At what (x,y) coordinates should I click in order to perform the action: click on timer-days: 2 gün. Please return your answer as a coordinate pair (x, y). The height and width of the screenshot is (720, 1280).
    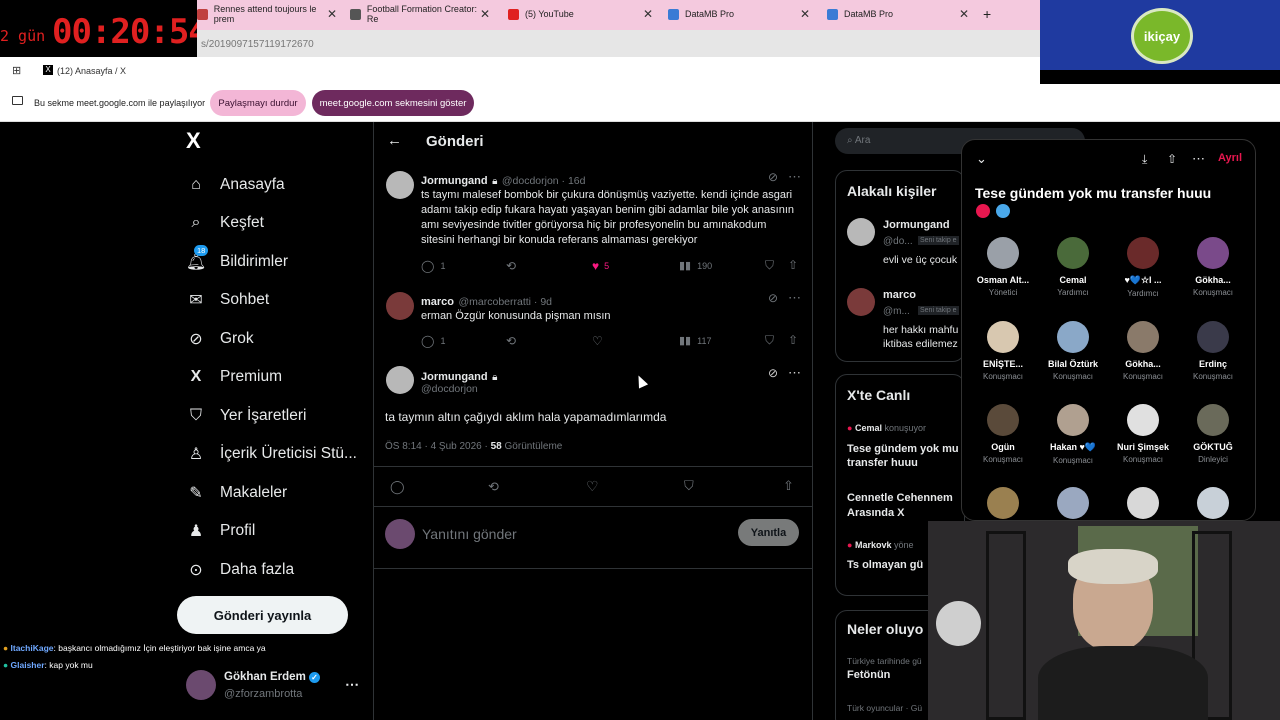
    Looking at the image, I should click on (23, 36).